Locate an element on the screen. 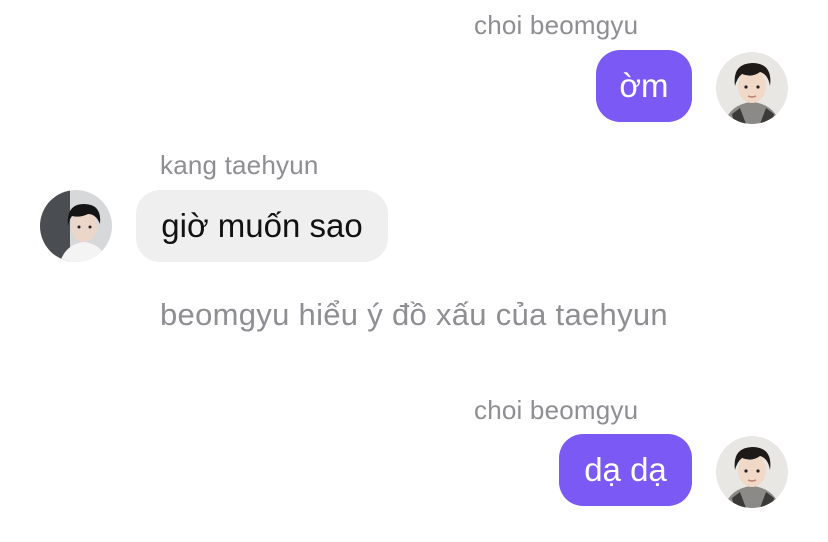 This screenshot has height=542, width=828. outgoing-message-bubble: ờm is located at coordinates (644, 86).